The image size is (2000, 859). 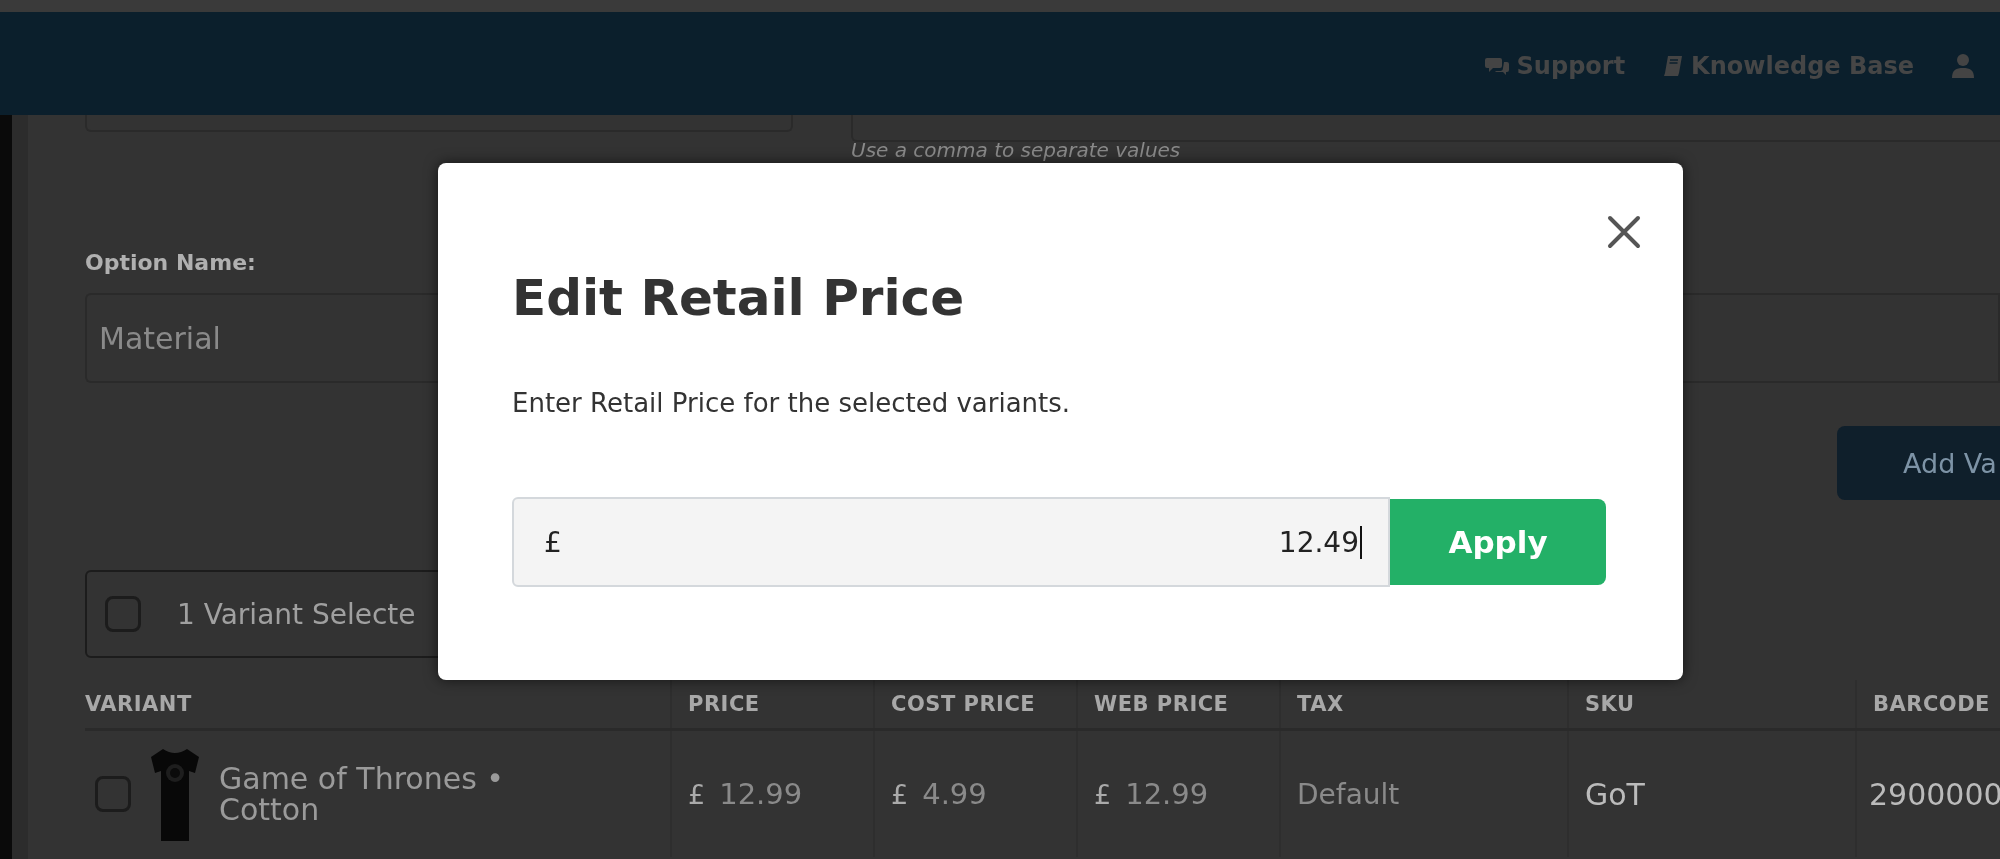 I want to click on column-header: VARIANT, so click(x=138, y=704).